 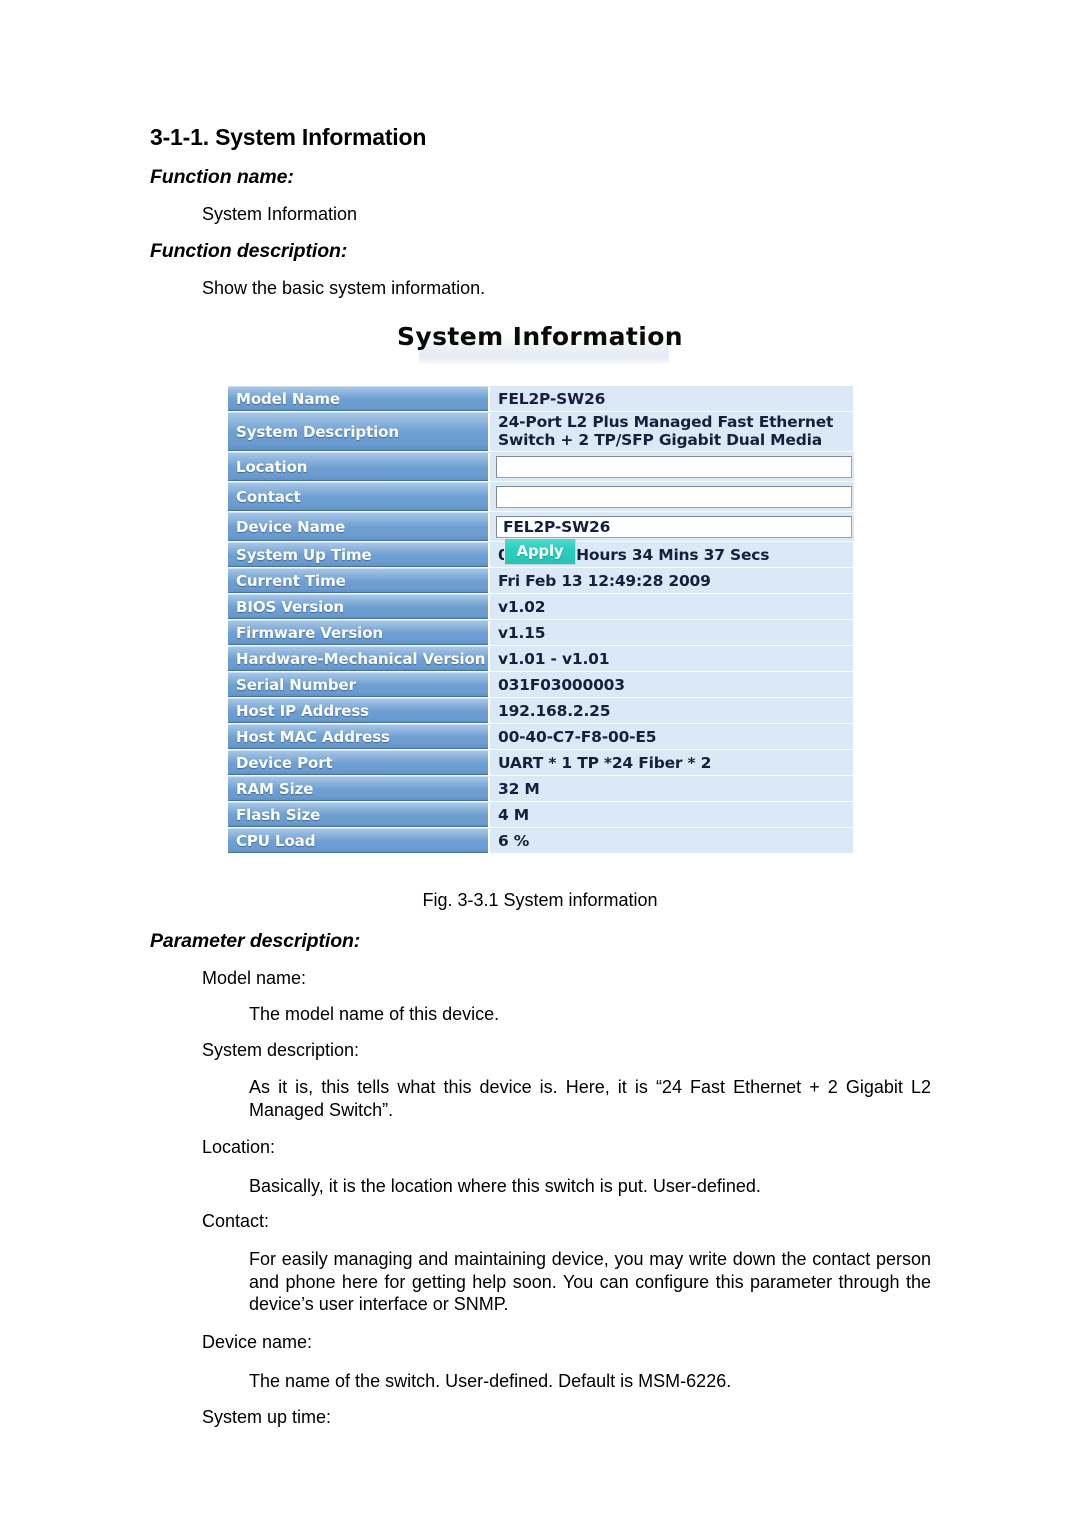 What do you see at coordinates (359, 762) in the screenshot?
I see `row-label: Device Port` at bounding box center [359, 762].